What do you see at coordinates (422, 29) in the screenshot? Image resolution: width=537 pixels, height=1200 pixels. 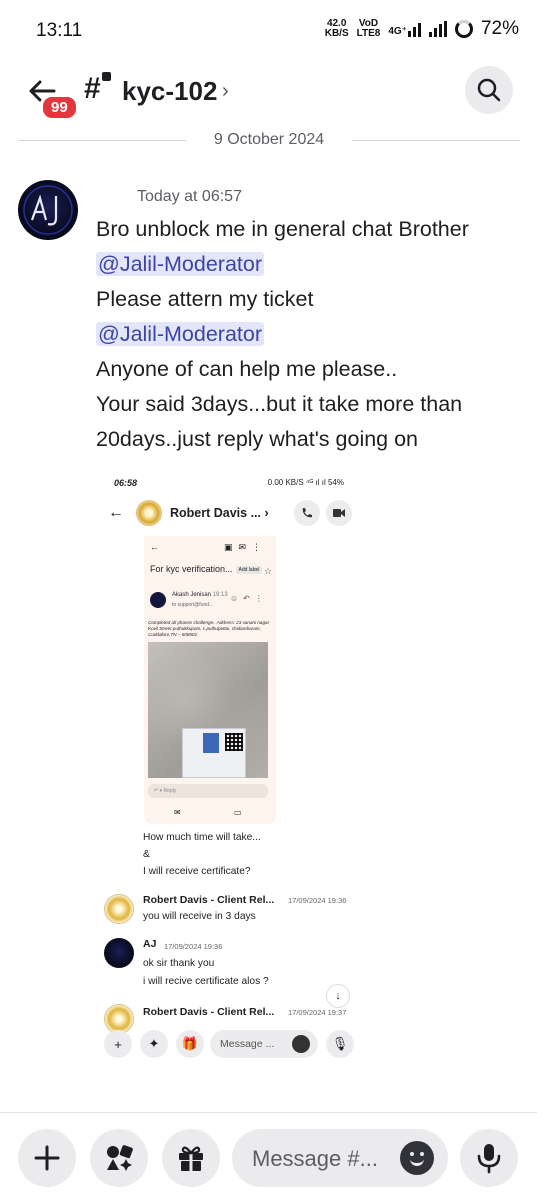 I see `status-icons: 42.0 KB/S VoD LTE8 4G⁺ 72%` at bounding box center [422, 29].